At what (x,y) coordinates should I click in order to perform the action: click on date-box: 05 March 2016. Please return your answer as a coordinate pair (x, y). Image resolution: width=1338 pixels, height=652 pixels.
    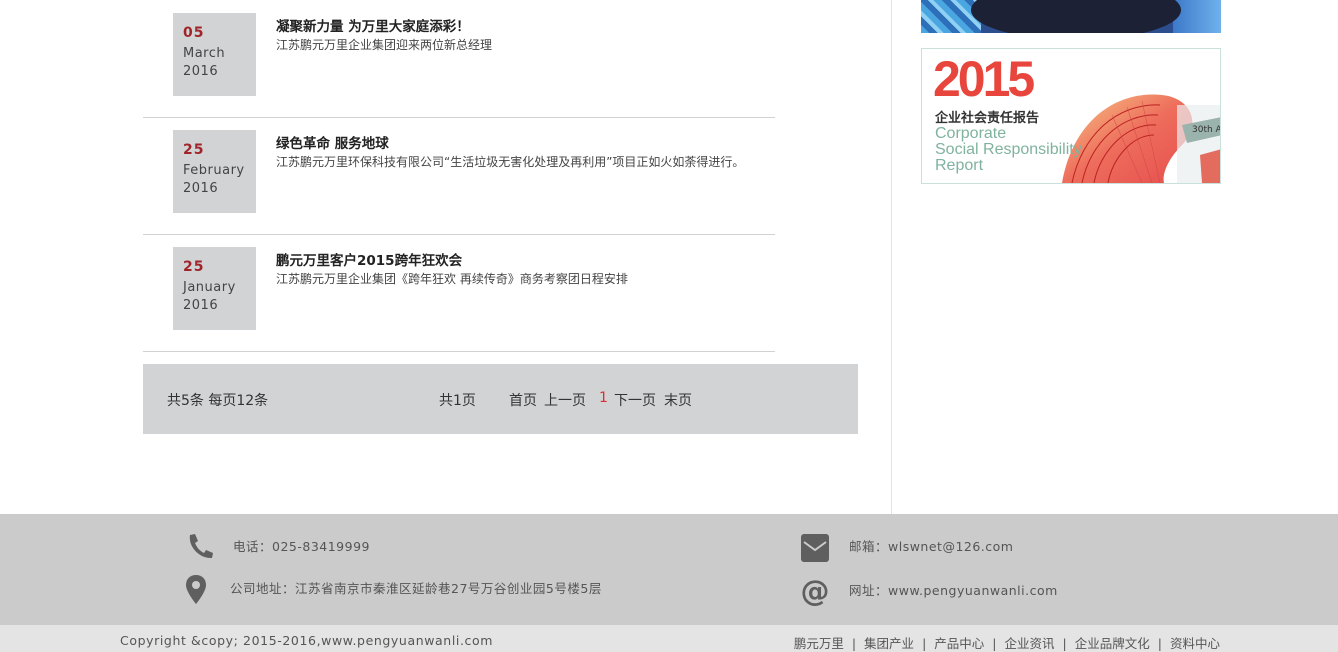
    Looking at the image, I should click on (214, 54).